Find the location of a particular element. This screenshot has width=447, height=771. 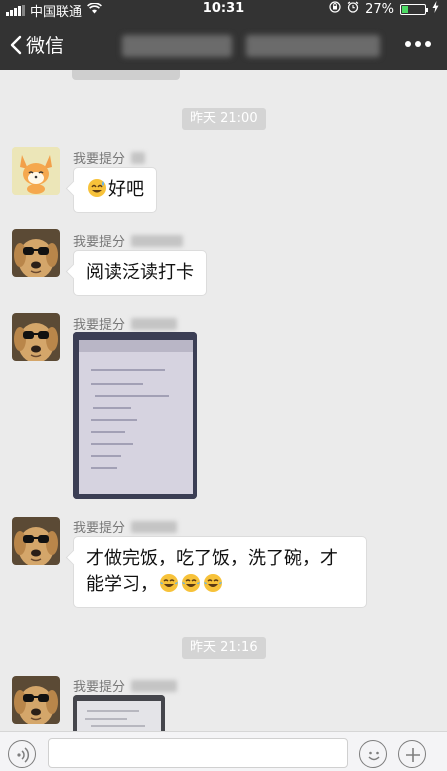

battery-icon is located at coordinates (414, 9).